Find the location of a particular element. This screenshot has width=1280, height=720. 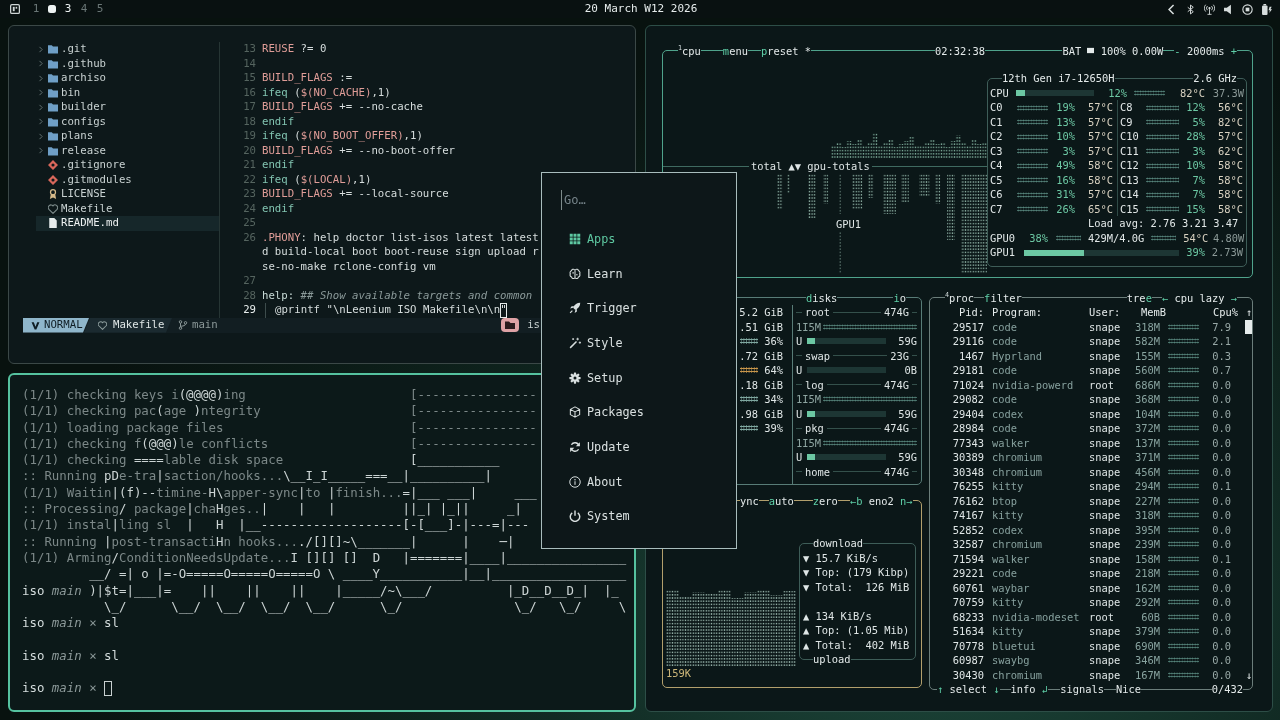

workspace-button: 4 is located at coordinates (84, 9).